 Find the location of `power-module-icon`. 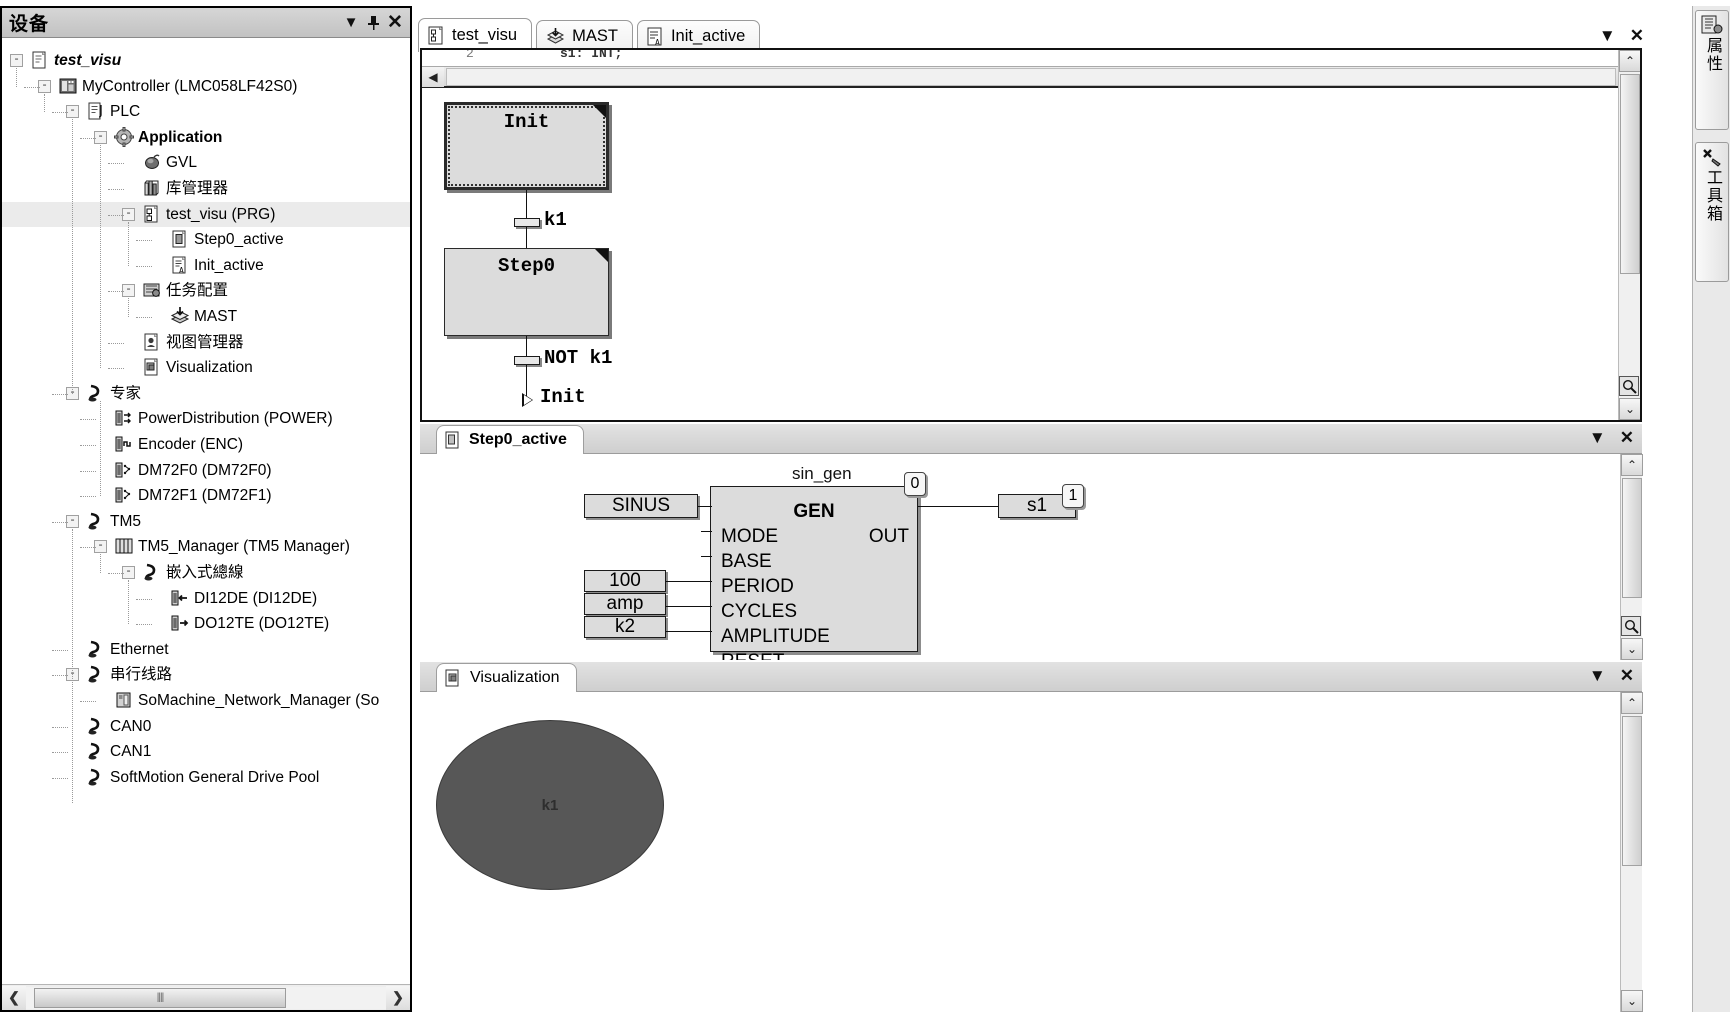

power-module-icon is located at coordinates (124, 418).